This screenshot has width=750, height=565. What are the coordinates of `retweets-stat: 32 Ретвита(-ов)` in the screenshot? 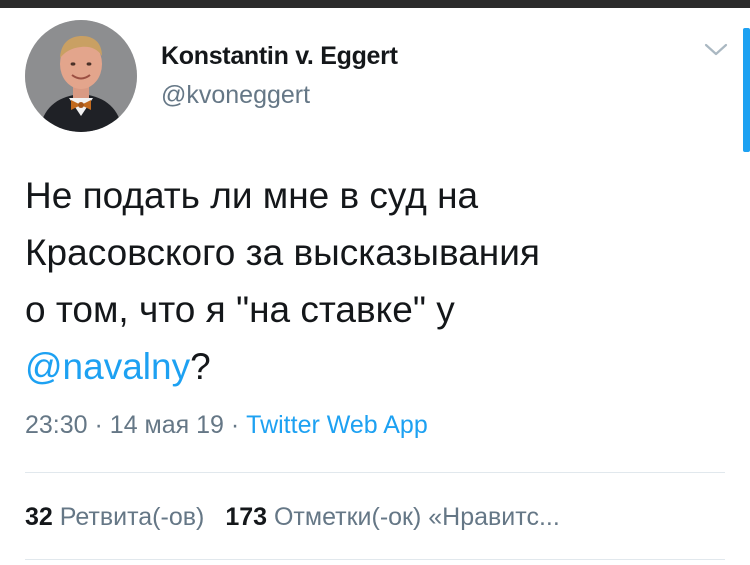 It's located at (114, 517).